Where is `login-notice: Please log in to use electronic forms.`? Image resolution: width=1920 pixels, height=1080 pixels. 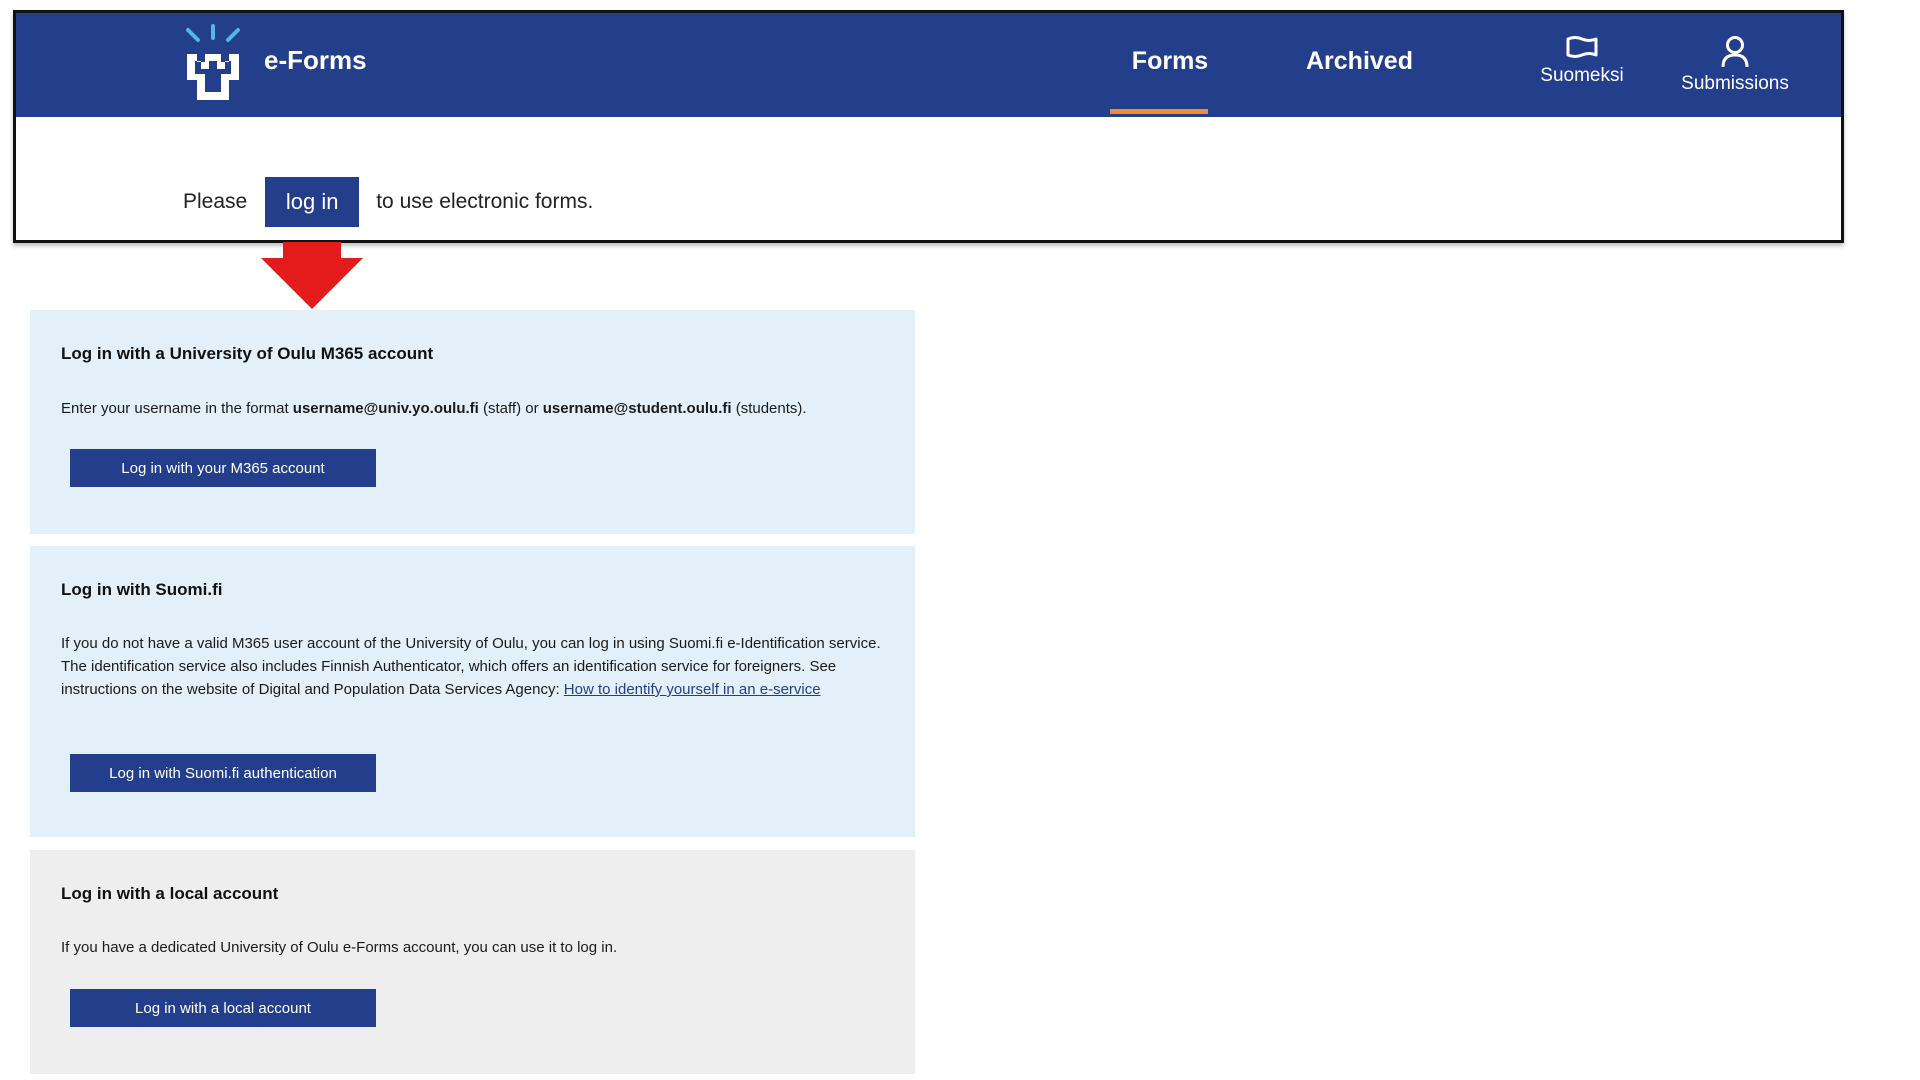
login-notice: Please log in to use electronic forms. is located at coordinates (388, 202).